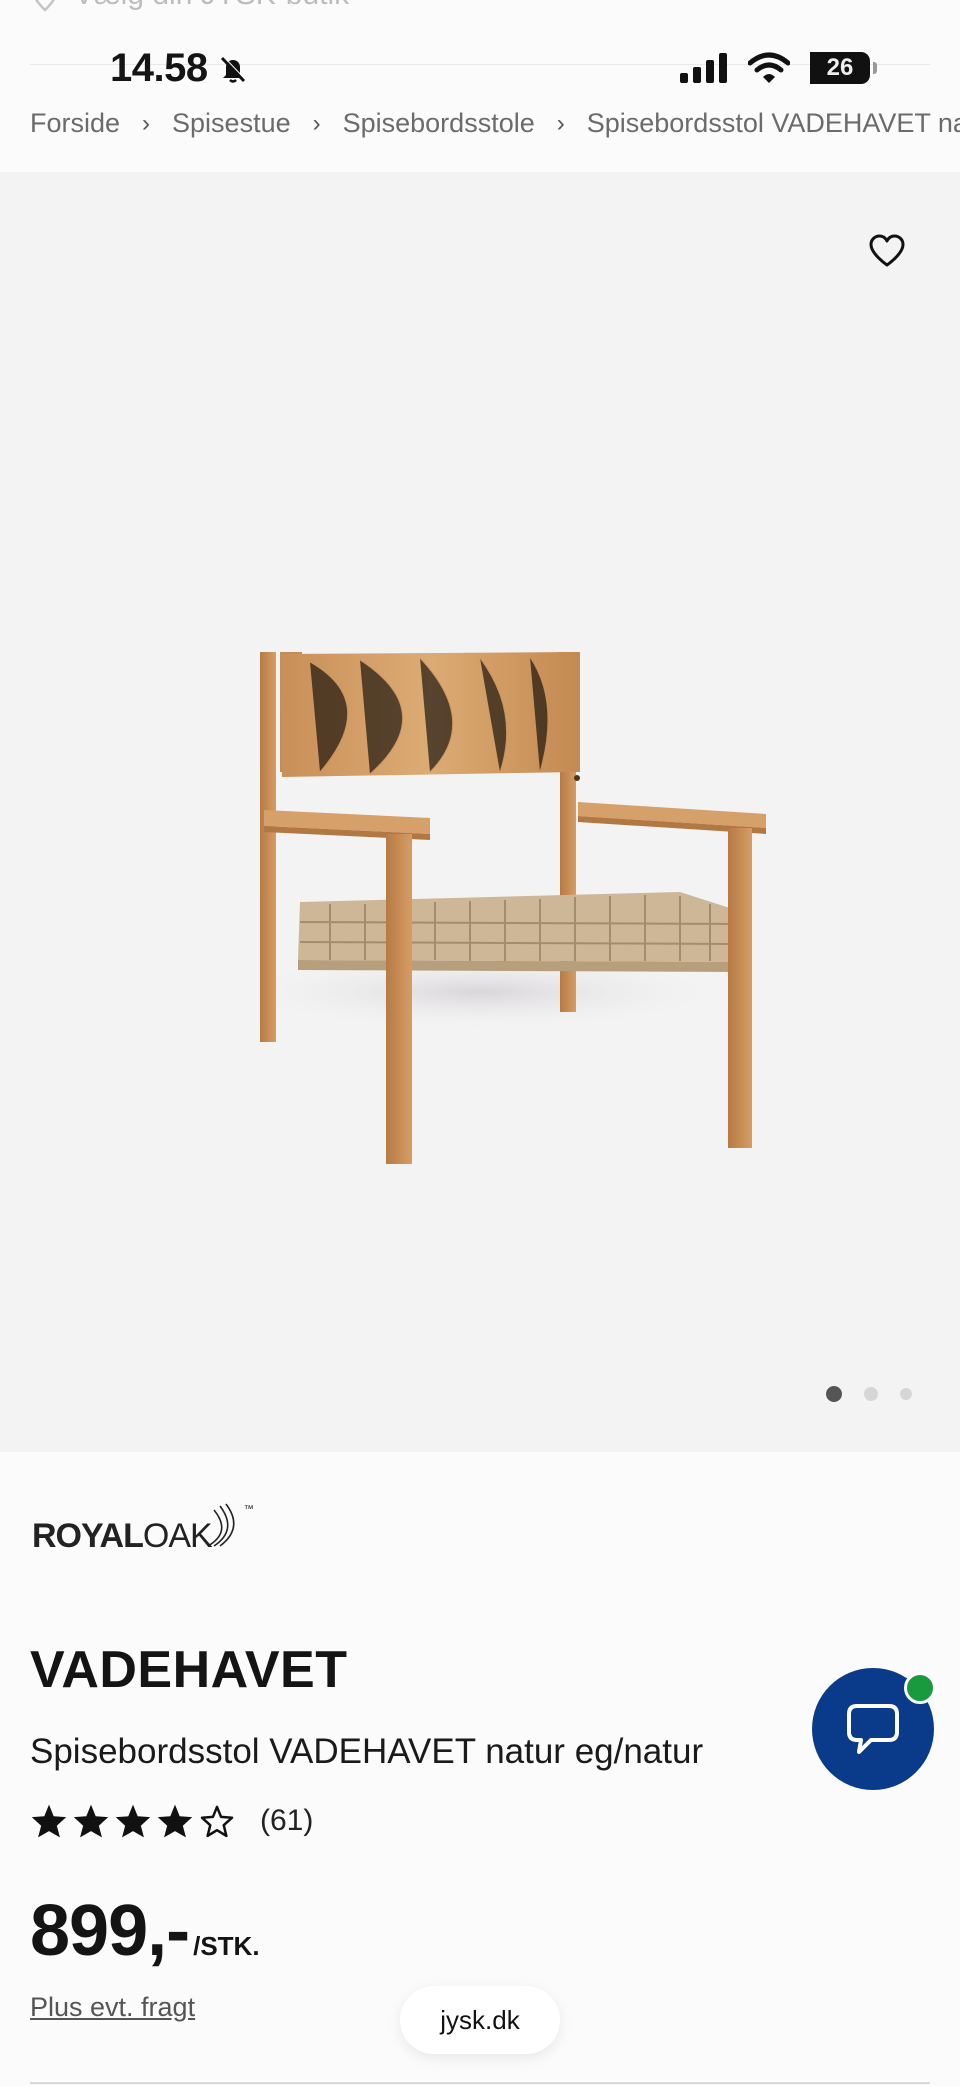  I want to click on store-selector: Vælg din JYSK-butik, so click(189, 6).